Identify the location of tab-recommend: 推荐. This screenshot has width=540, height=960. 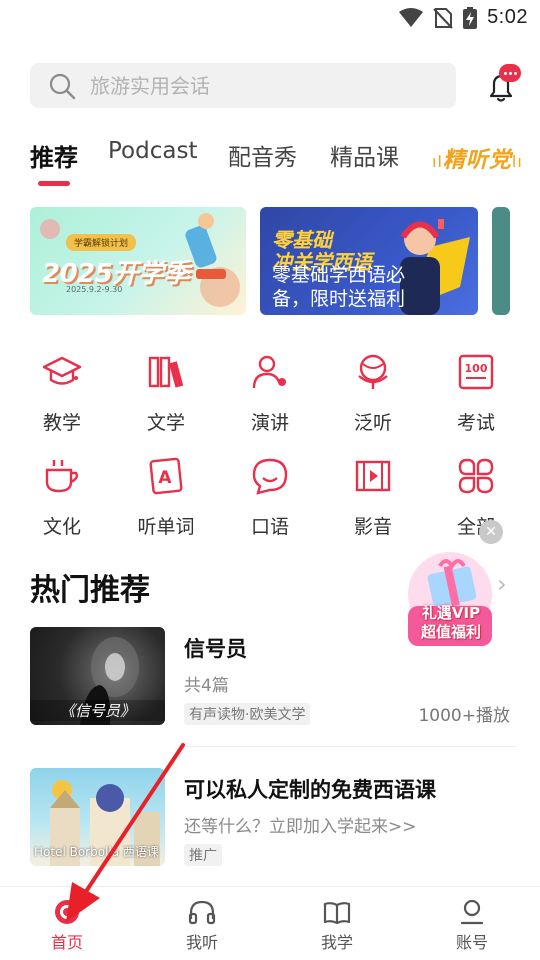
(54, 155).